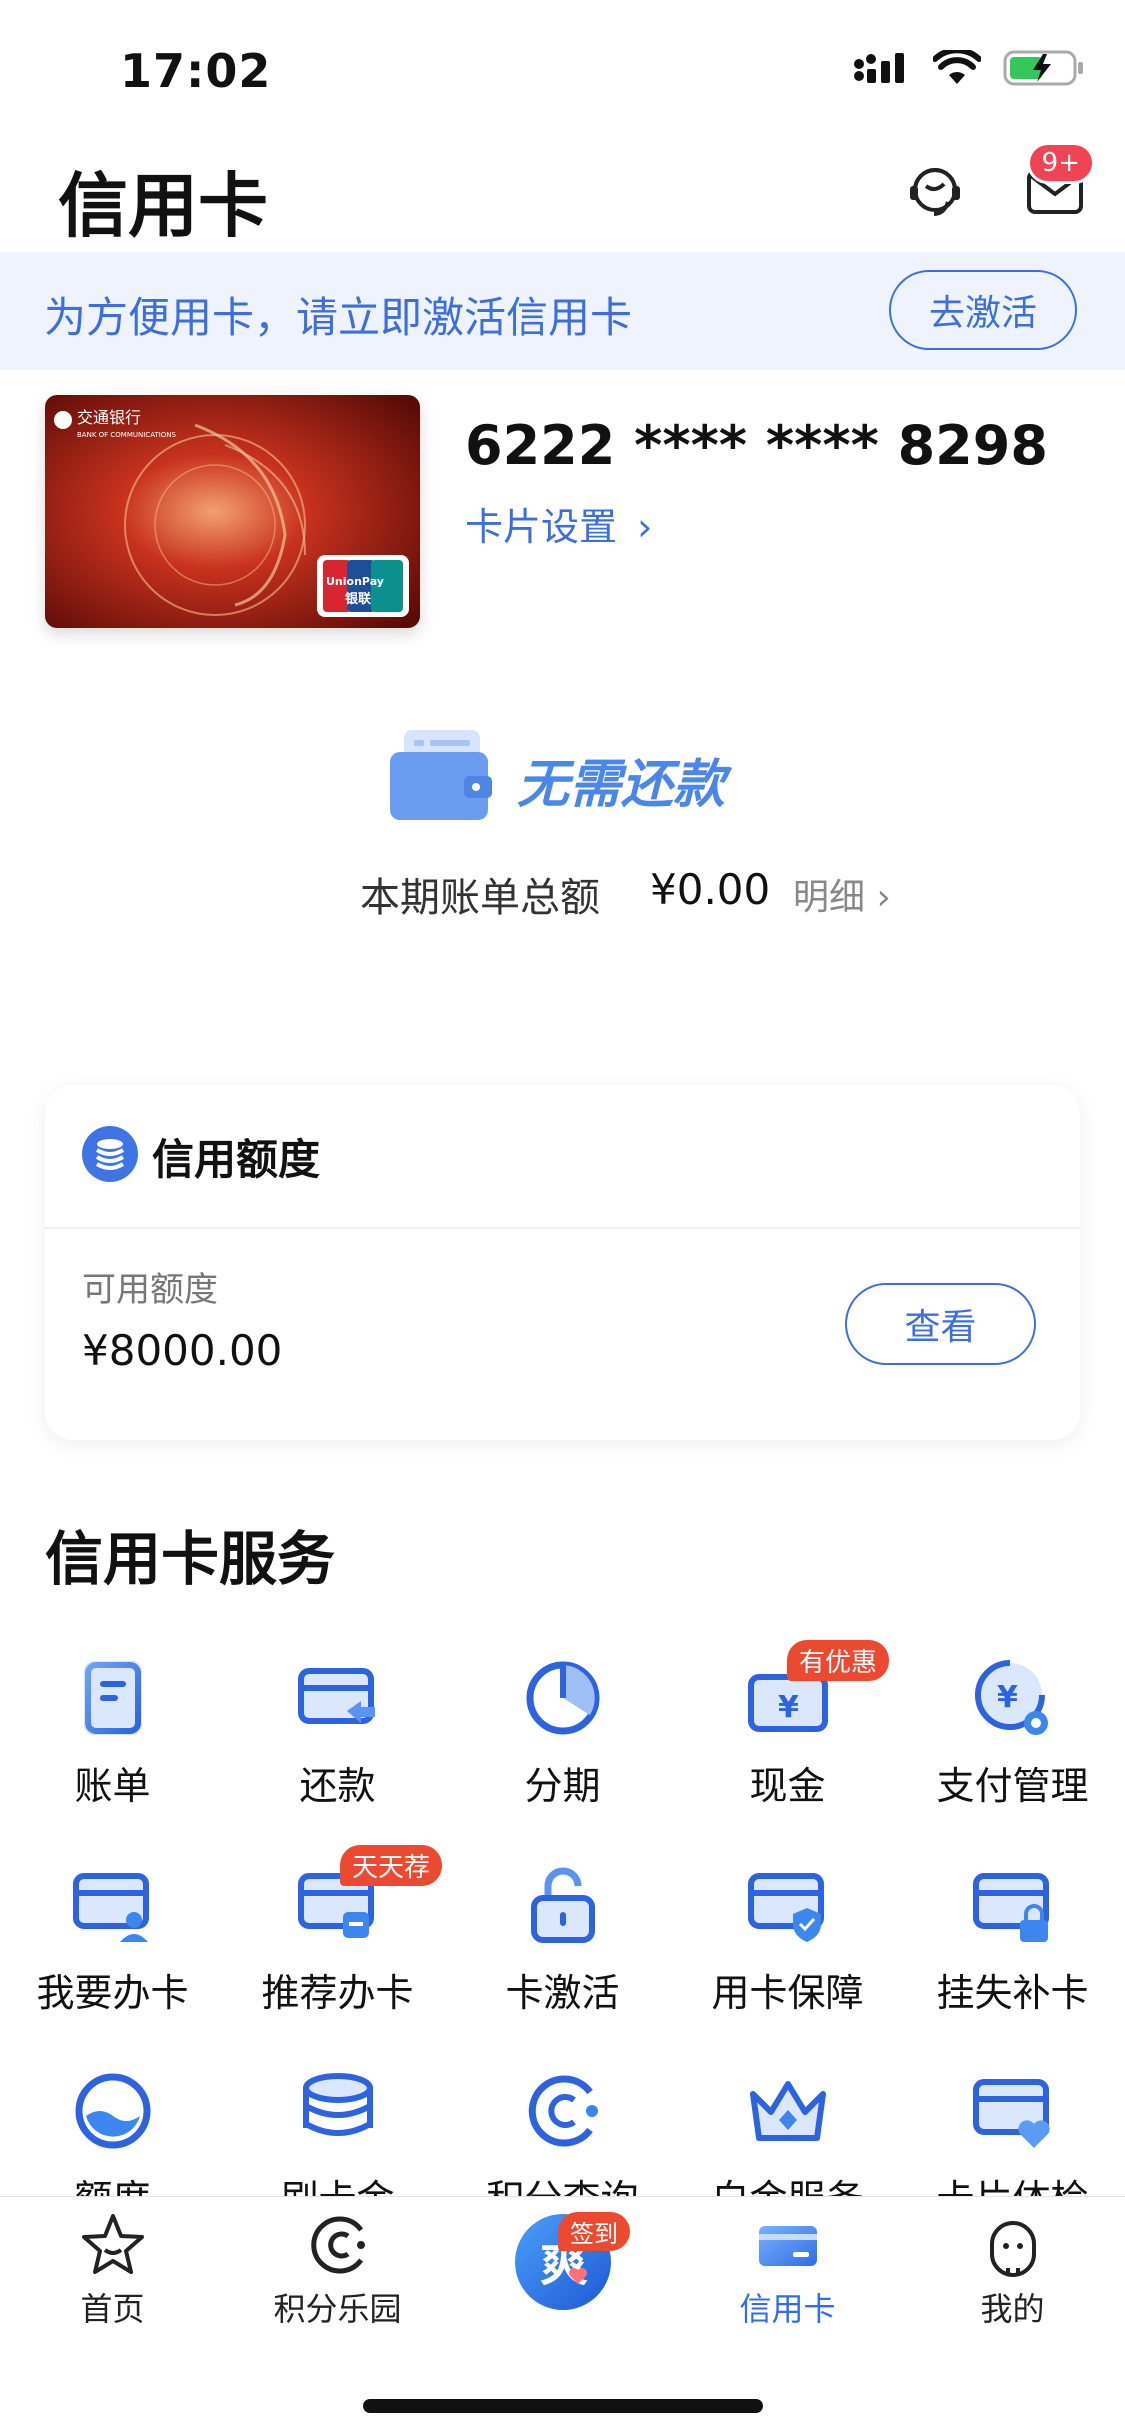  Describe the element at coordinates (337, 1732) in the screenshot. I see `service-repay: 还款` at that location.